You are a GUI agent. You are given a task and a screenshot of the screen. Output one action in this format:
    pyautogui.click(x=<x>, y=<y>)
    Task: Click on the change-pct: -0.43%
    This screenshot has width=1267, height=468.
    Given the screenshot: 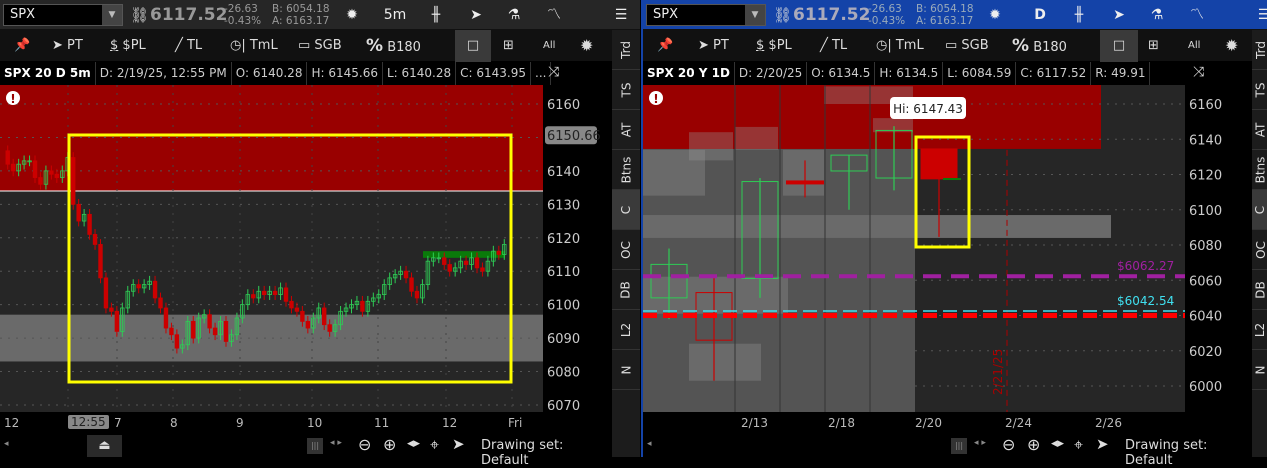 What is the action you would take?
    pyautogui.click(x=242, y=21)
    